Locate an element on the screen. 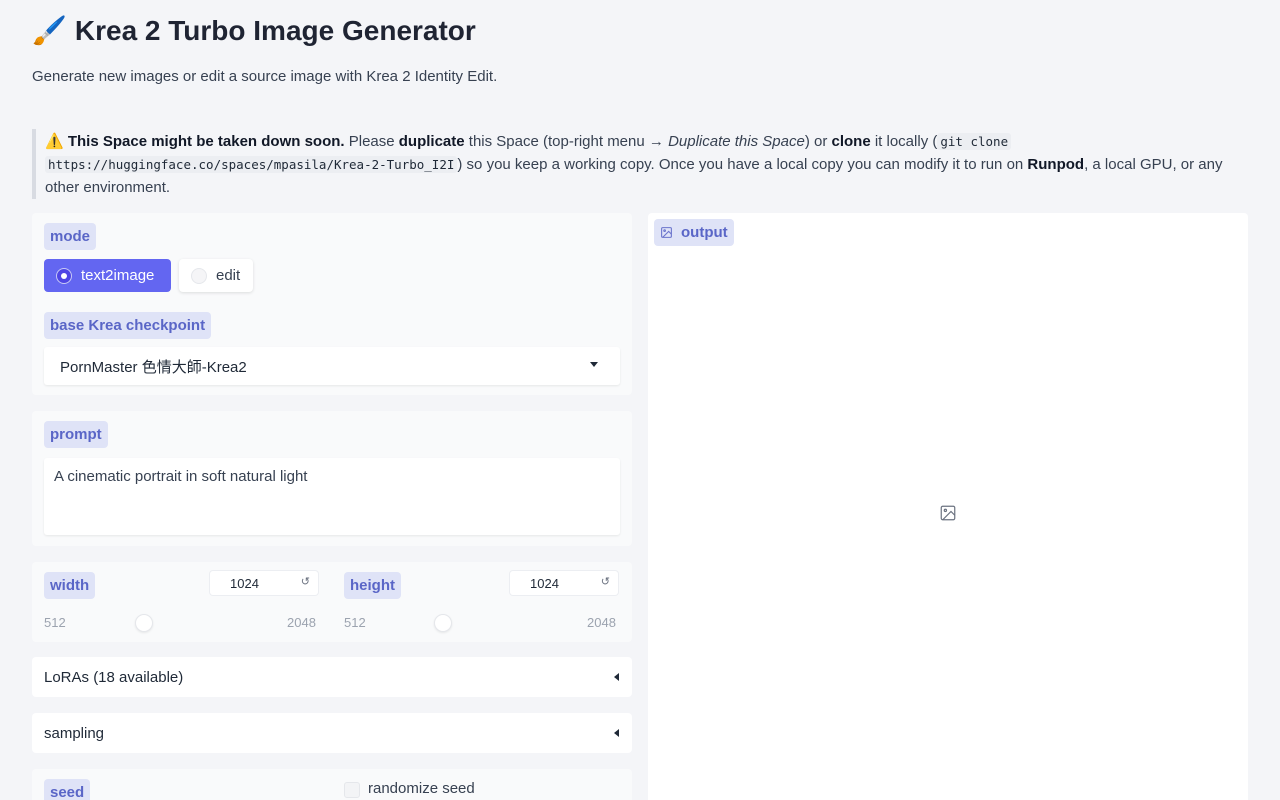 This screenshot has height=800, width=1280. mode-radio-edit: edit is located at coordinates (216, 275).